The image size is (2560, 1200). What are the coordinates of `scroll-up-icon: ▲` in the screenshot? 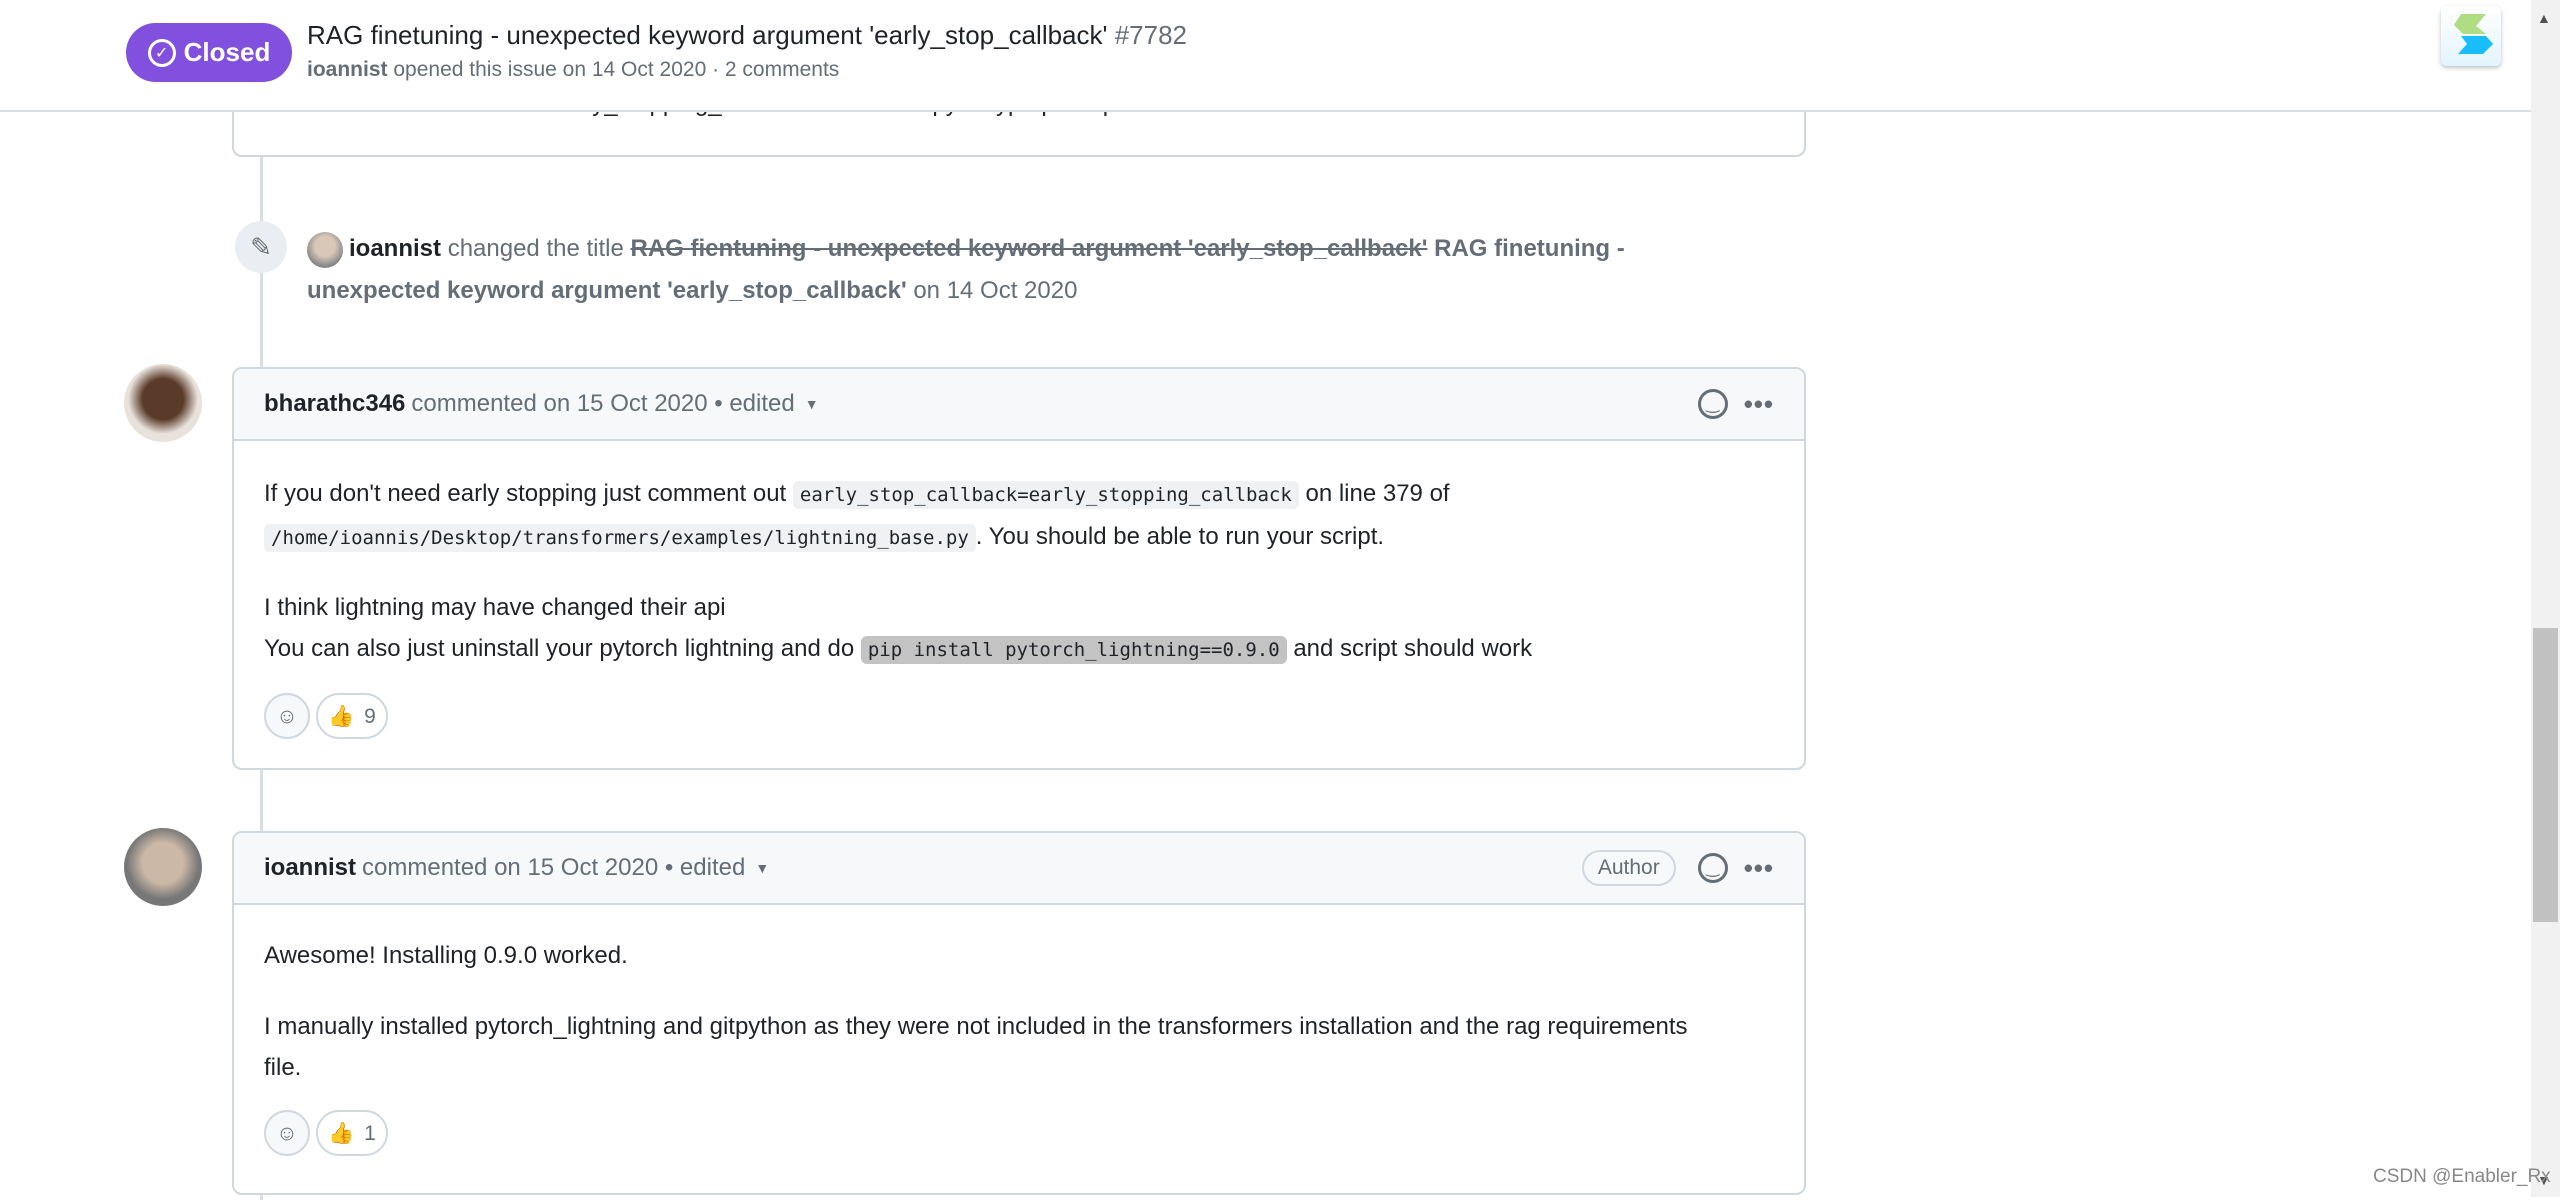 It's located at (2544, 18).